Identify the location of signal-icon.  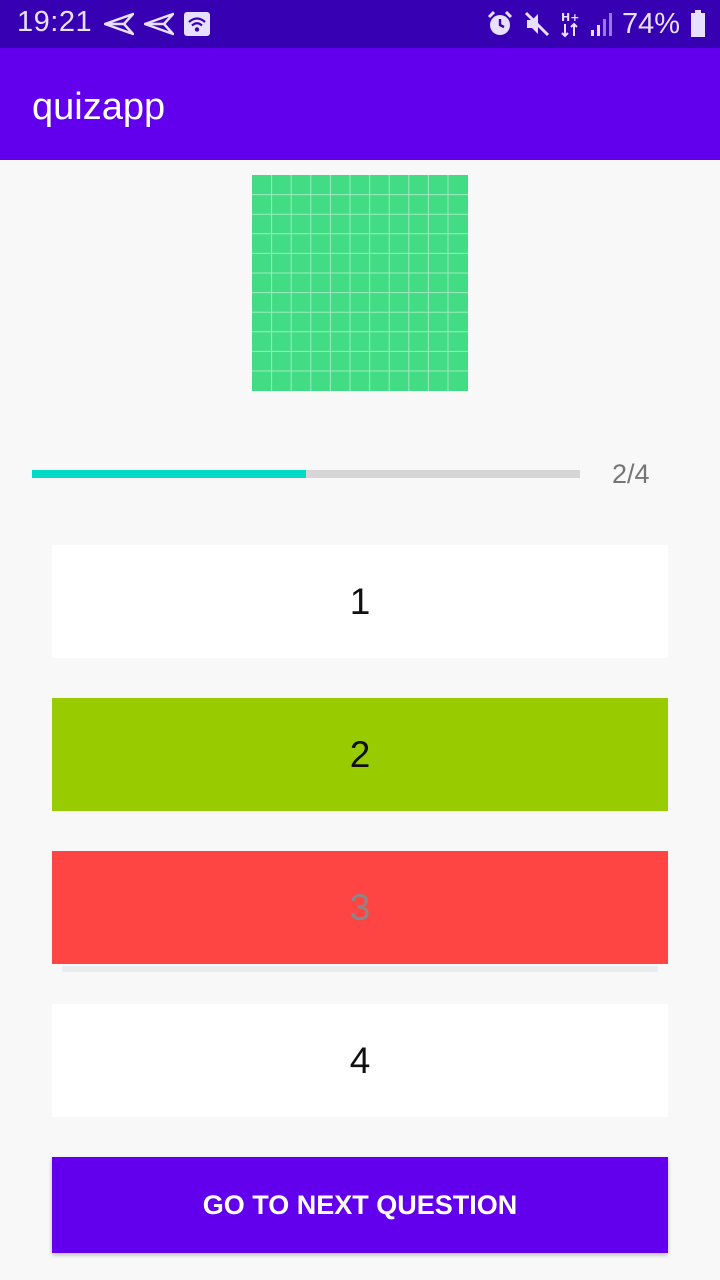
(601, 24).